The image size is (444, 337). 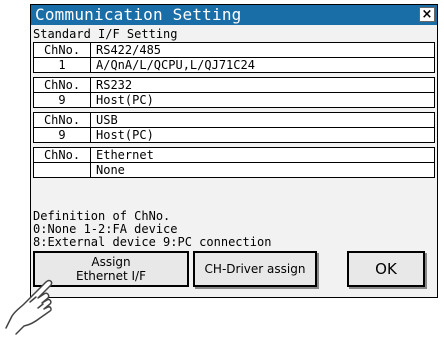 I want to click on interface-label: RS232, so click(x=114, y=85).